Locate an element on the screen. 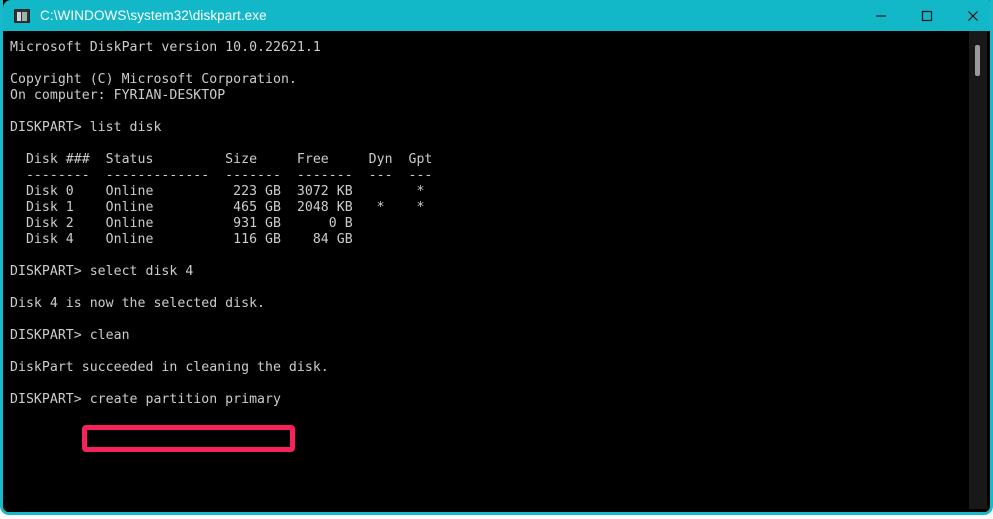  window-controls is located at coordinates (924, 15).